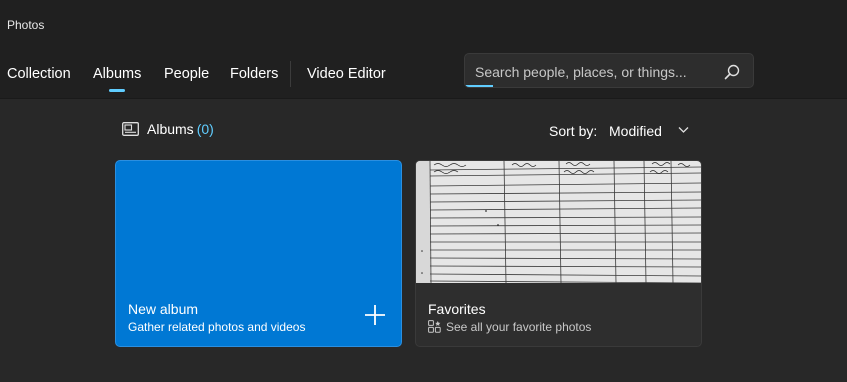 The image size is (847, 382). I want to click on nav-tab-albums: Albums, so click(117, 74).